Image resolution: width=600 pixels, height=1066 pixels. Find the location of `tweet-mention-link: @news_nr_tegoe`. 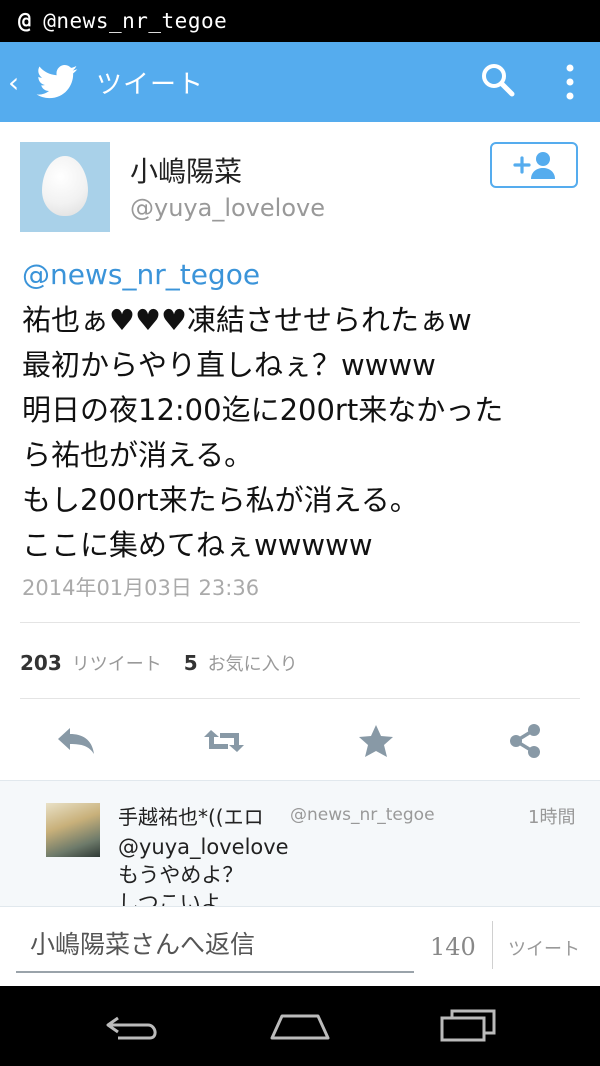

tweet-mention-link: @news_nr_tegoe is located at coordinates (141, 274).